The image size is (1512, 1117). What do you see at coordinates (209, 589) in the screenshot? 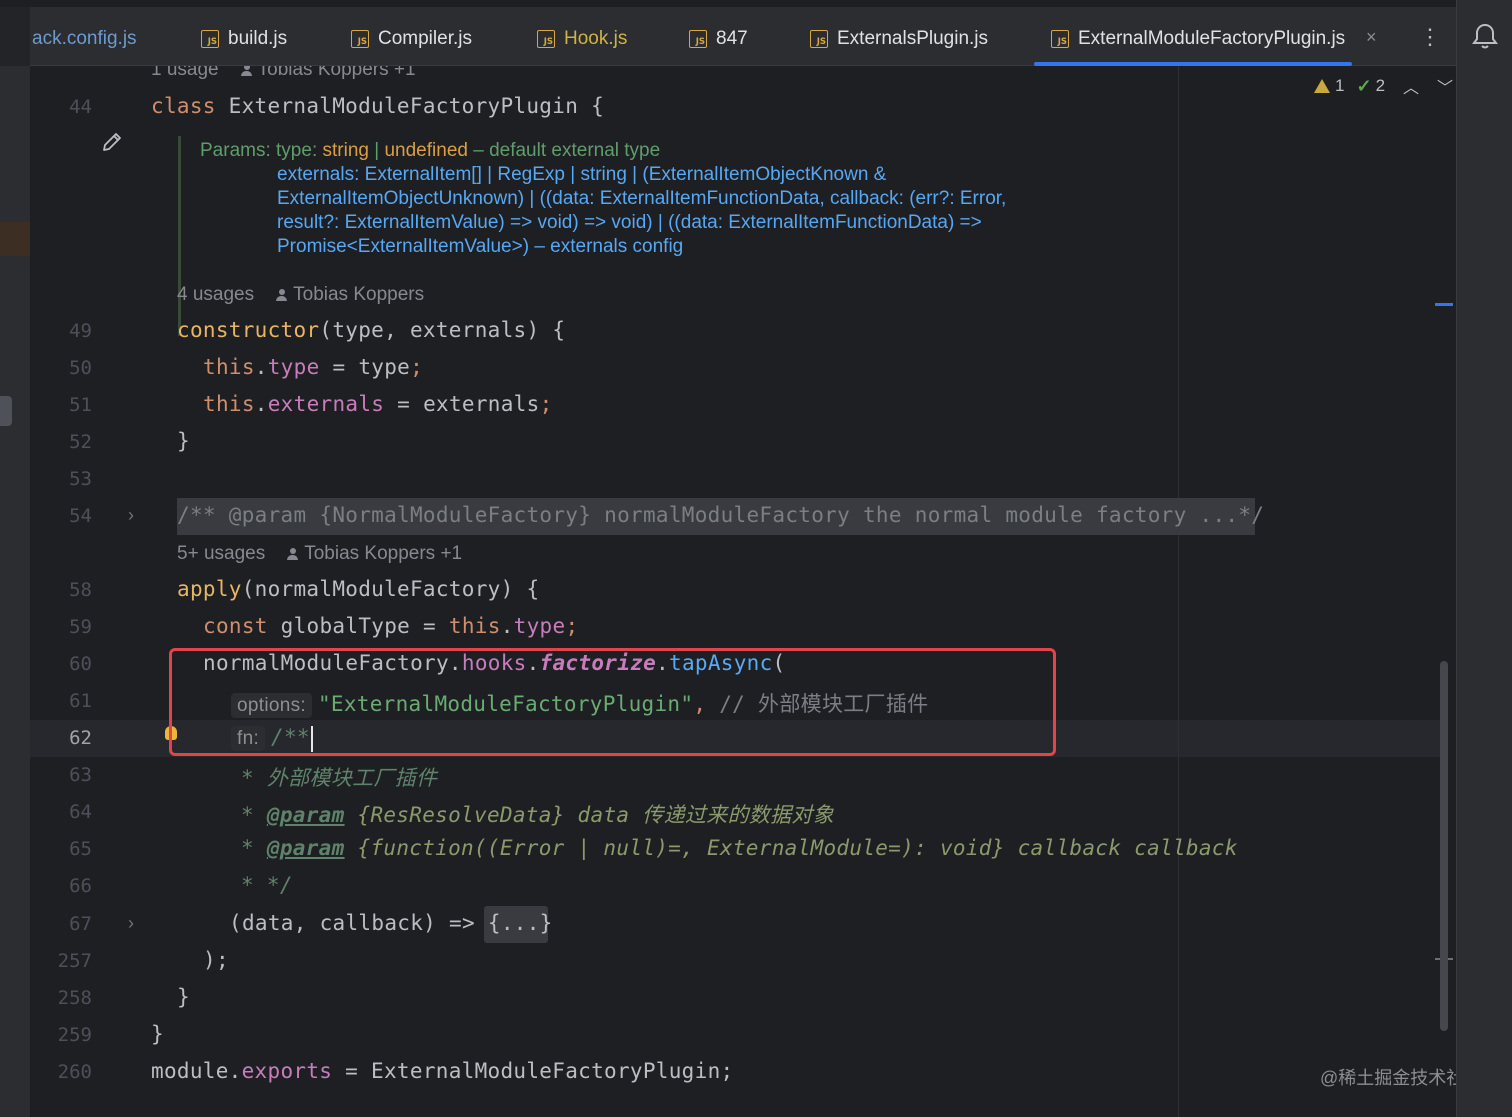
I see `apply-method-name: apply` at bounding box center [209, 589].